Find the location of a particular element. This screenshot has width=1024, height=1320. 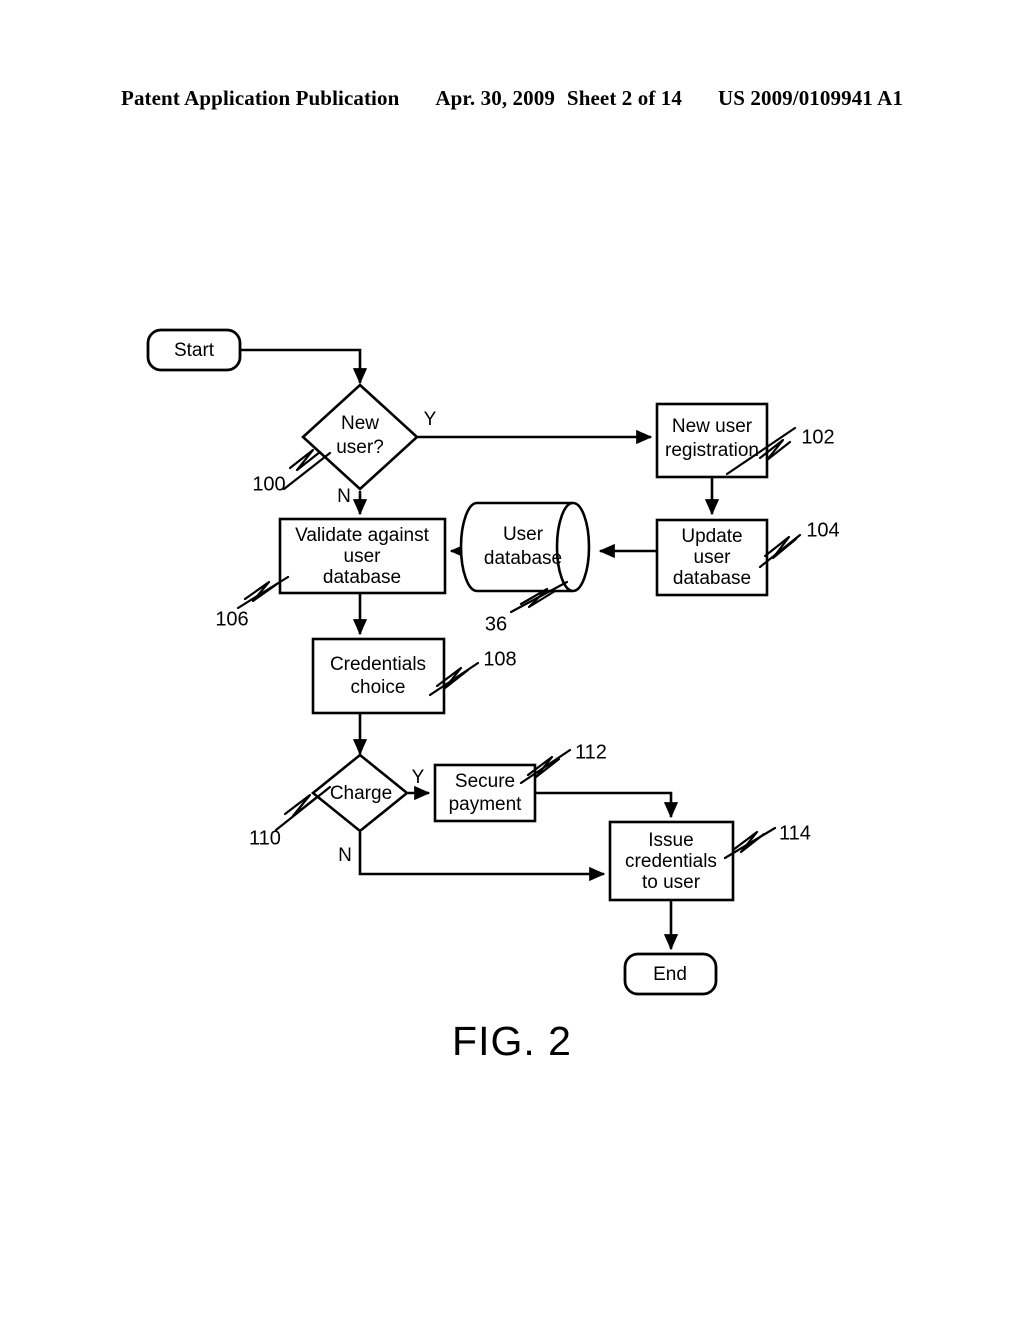

node-update-user-database-label-line3: database is located at coordinates (712, 578).